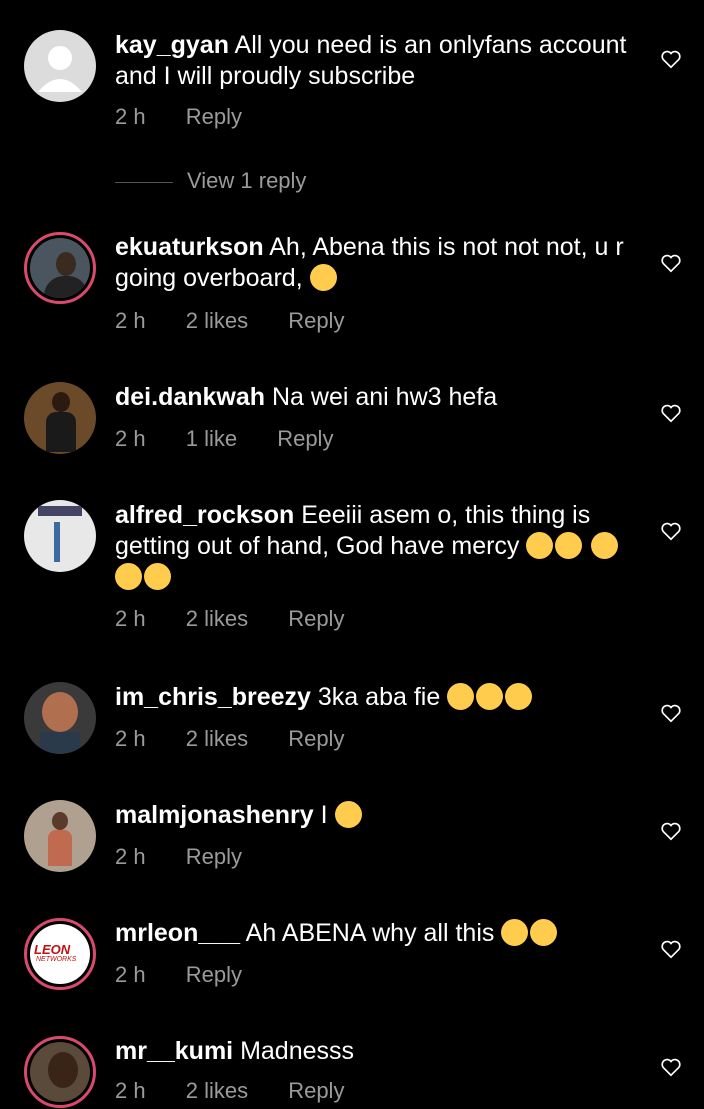  I want to click on avatar-logo: LEON NETWORKS, so click(60, 954).